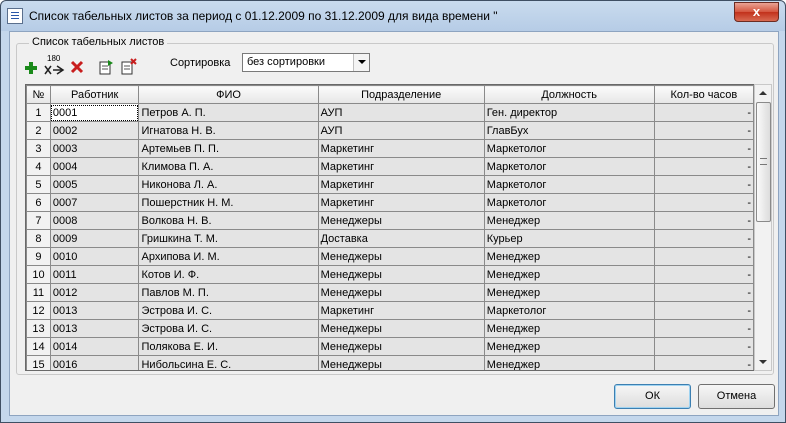 The width and height of the screenshot is (786, 423). What do you see at coordinates (94, 202) in the screenshot?
I see `cell-worker: 0007` at bounding box center [94, 202].